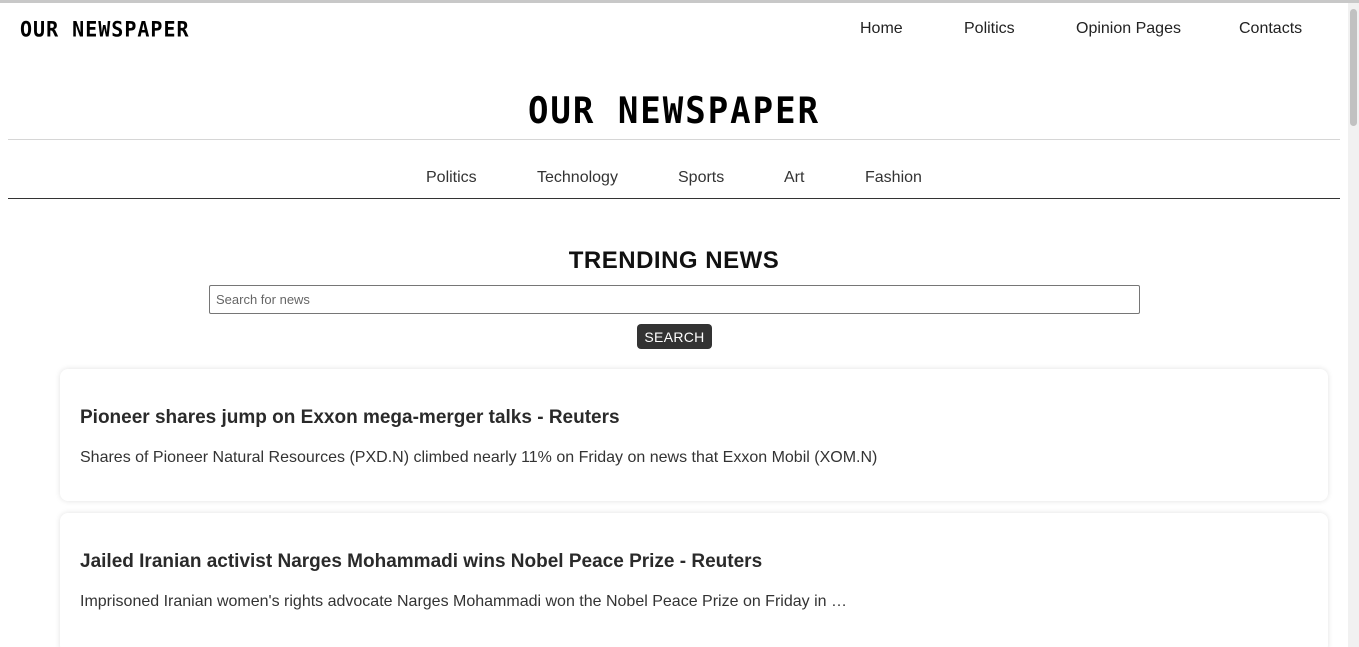  I want to click on nav-link-home: Home, so click(881, 29).